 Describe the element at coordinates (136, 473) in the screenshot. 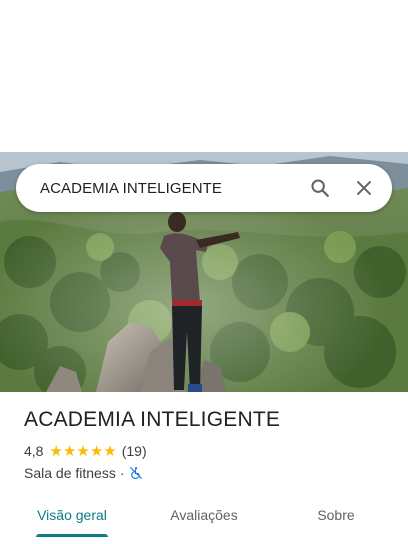

I see `wheelchair-crossed-icon` at that location.